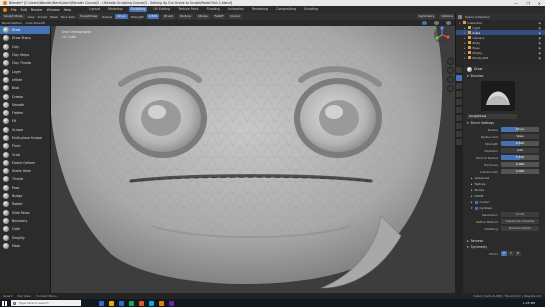  I want to click on brush-item-fill: Fill, so click(25, 121).